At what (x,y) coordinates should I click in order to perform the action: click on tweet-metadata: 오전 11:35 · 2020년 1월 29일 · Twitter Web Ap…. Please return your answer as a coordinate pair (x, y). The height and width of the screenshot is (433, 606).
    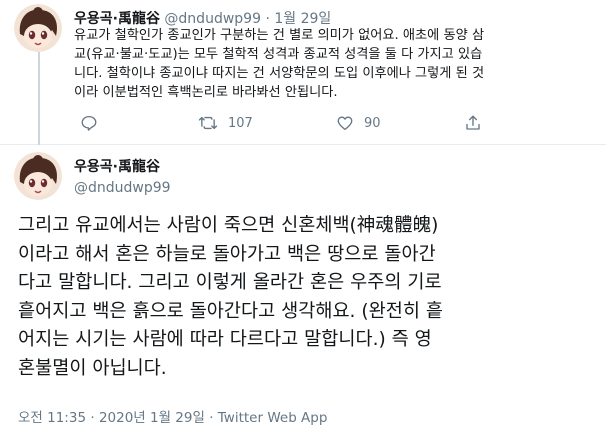
    Looking at the image, I should click on (172, 416).